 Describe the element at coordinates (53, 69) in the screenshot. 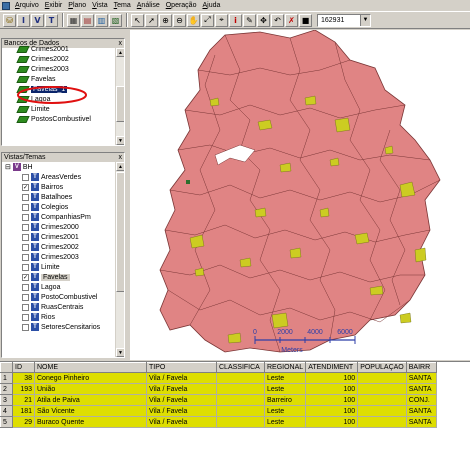

I see `db-item-crimes2003: Crimes2003` at that location.